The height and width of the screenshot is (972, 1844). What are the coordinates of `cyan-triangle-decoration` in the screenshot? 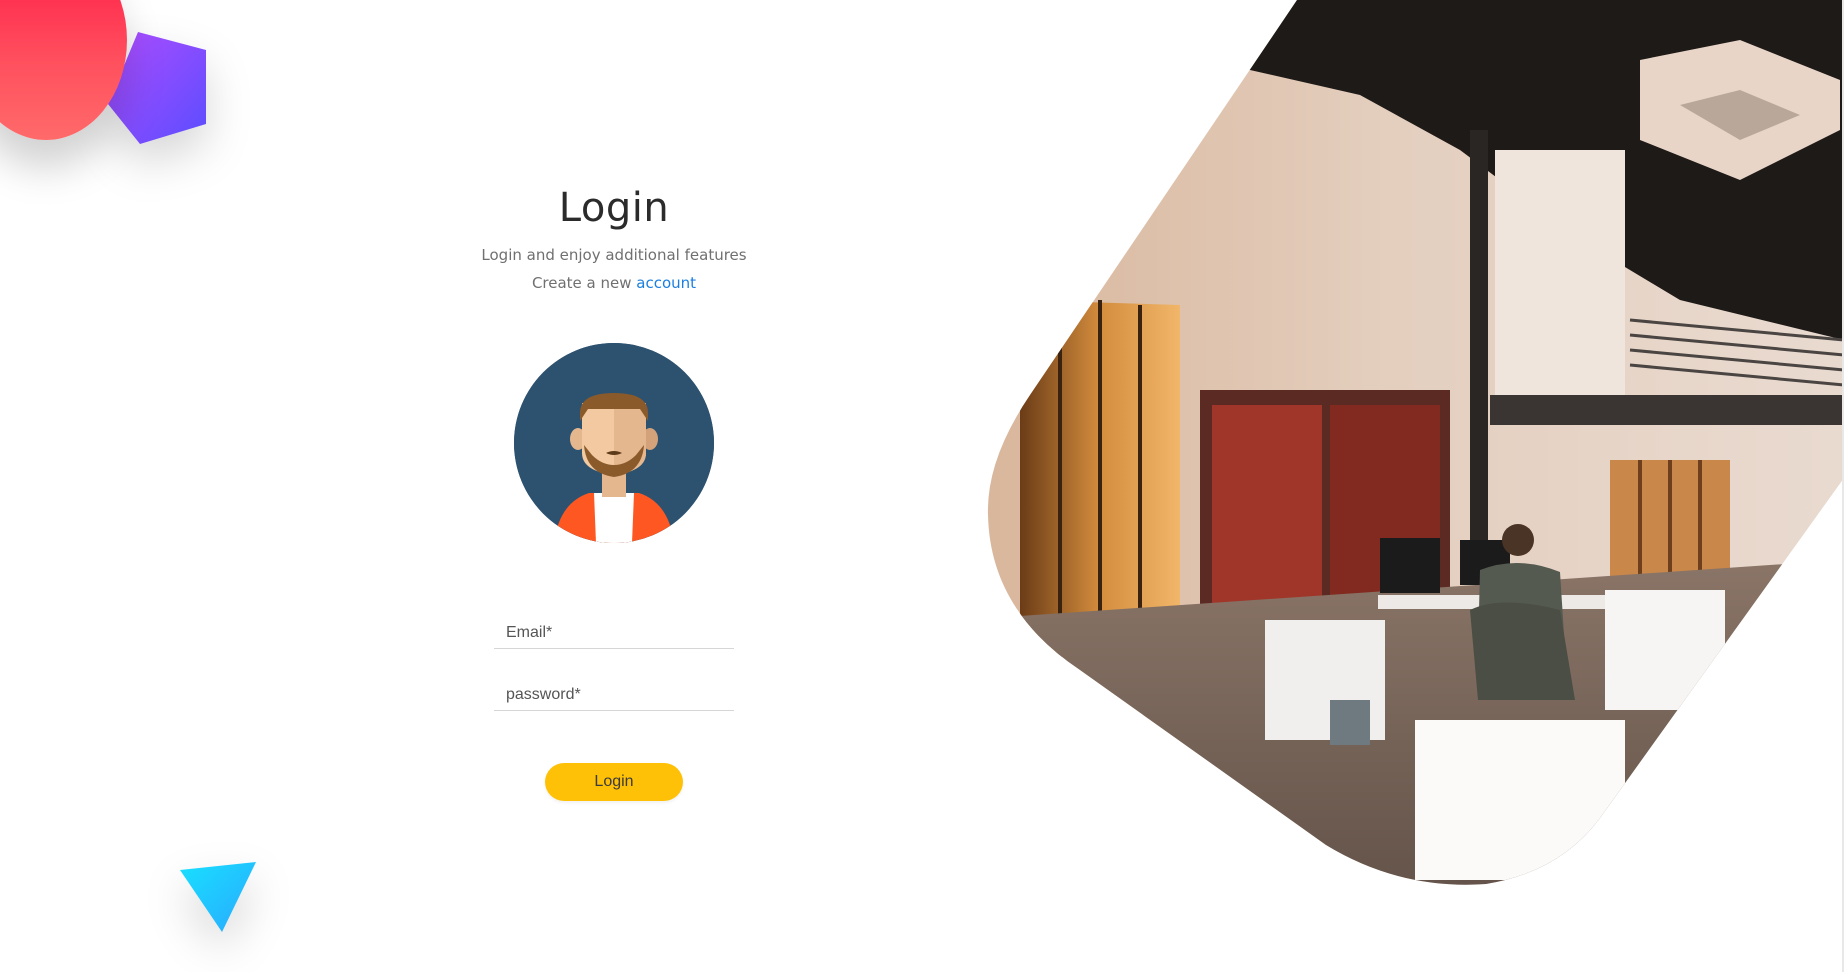 It's located at (218, 897).